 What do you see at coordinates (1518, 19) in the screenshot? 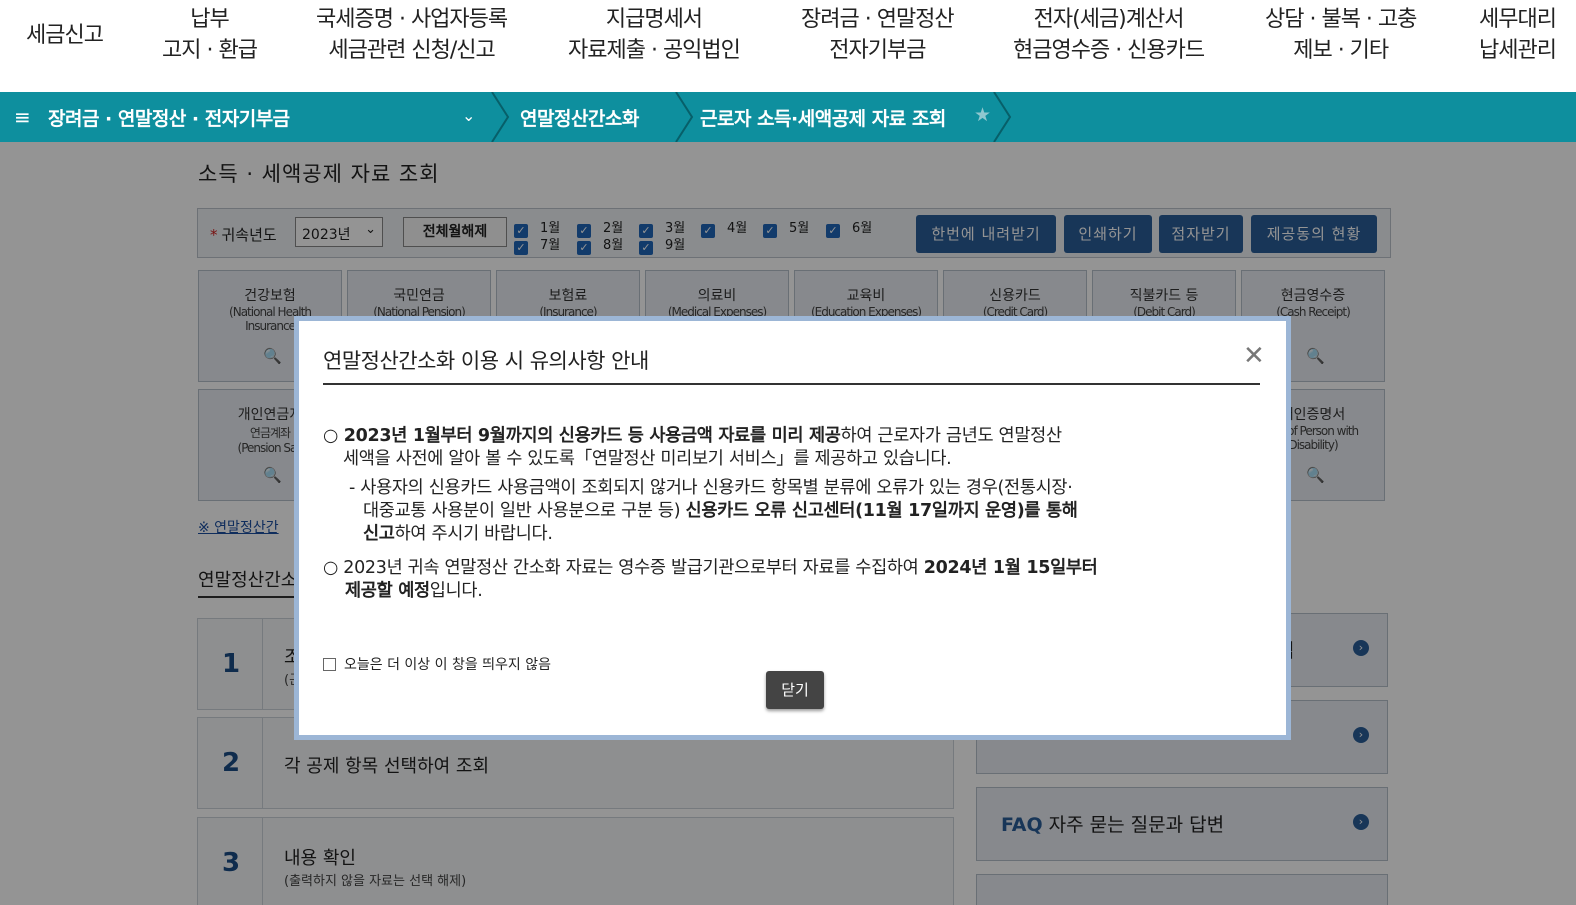
I see `nav-label: 세무대리` at bounding box center [1518, 19].